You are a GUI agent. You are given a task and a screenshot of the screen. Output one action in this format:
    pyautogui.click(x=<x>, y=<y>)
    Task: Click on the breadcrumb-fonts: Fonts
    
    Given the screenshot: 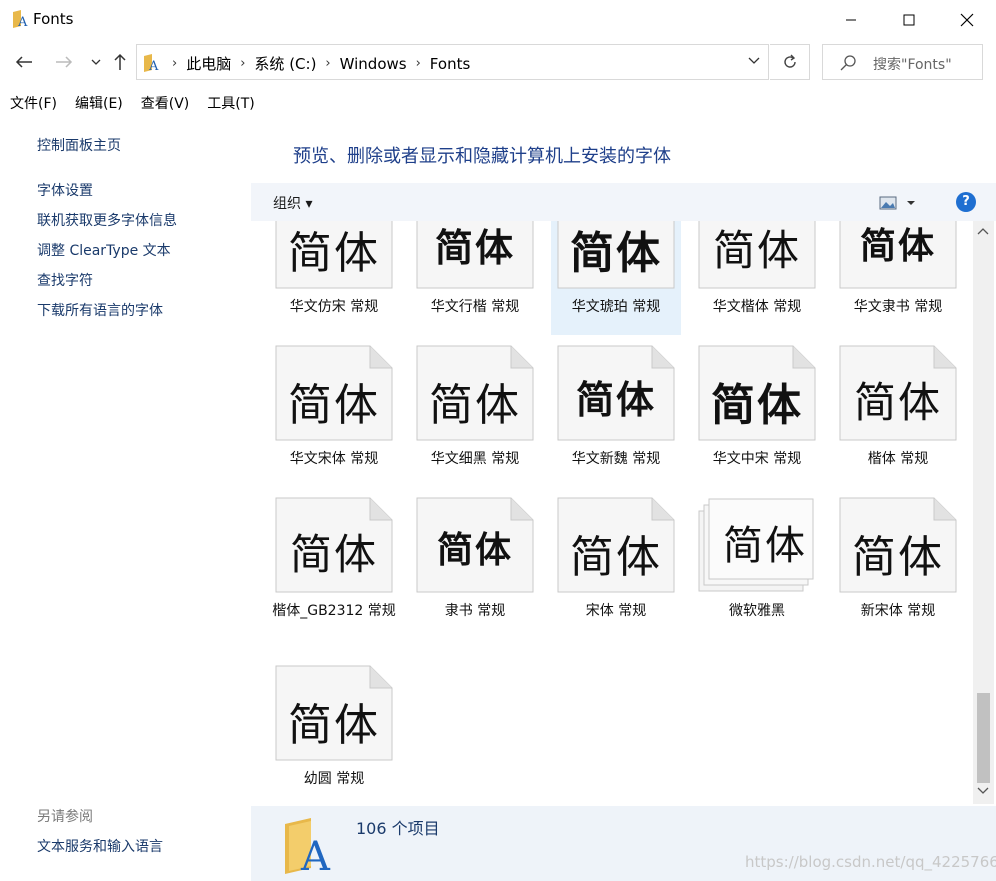 What is the action you would take?
    pyautogui.click(x=450, y=64)
    